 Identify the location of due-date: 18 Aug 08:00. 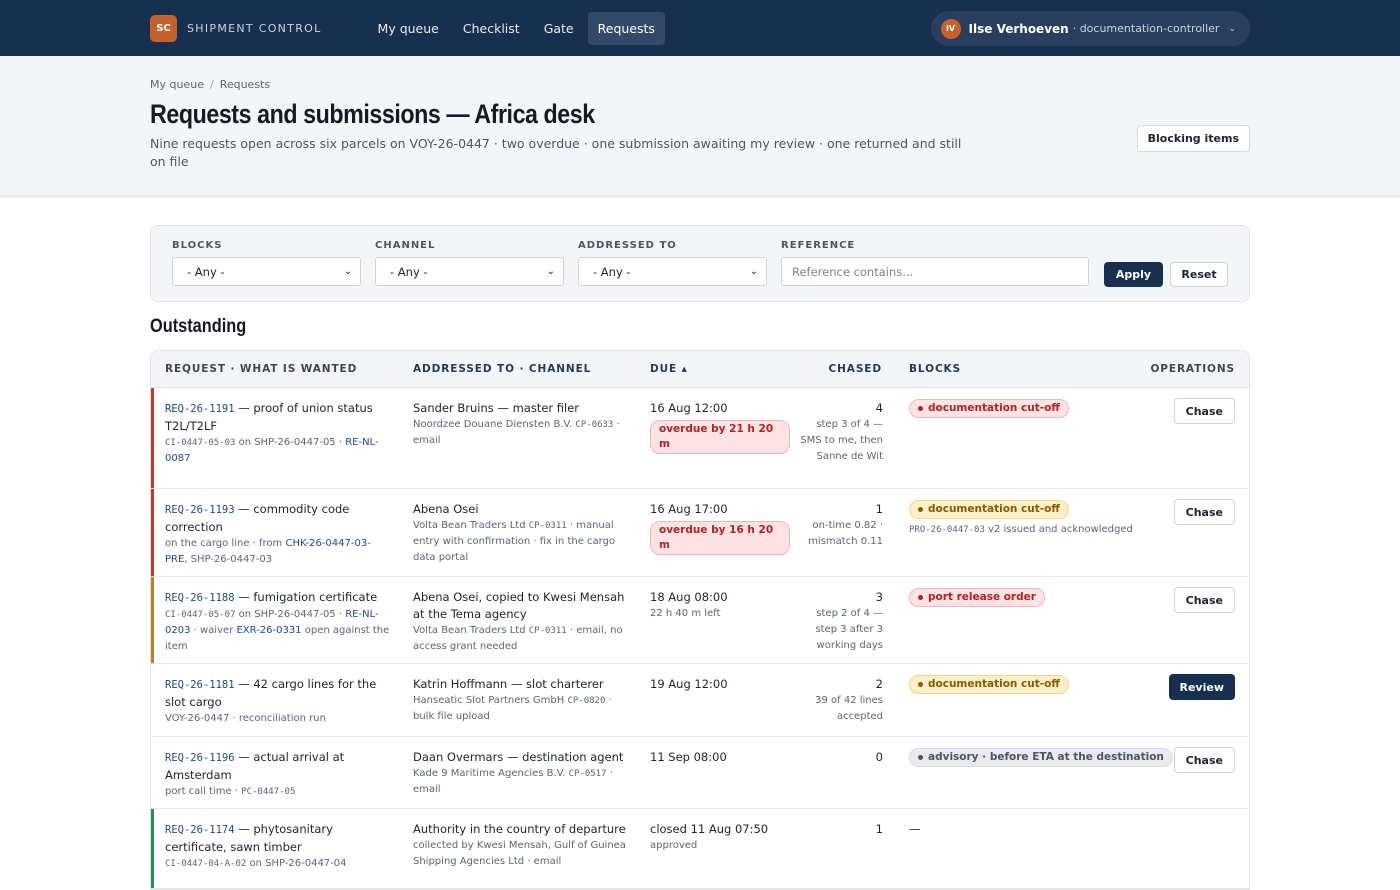
(689, 597).